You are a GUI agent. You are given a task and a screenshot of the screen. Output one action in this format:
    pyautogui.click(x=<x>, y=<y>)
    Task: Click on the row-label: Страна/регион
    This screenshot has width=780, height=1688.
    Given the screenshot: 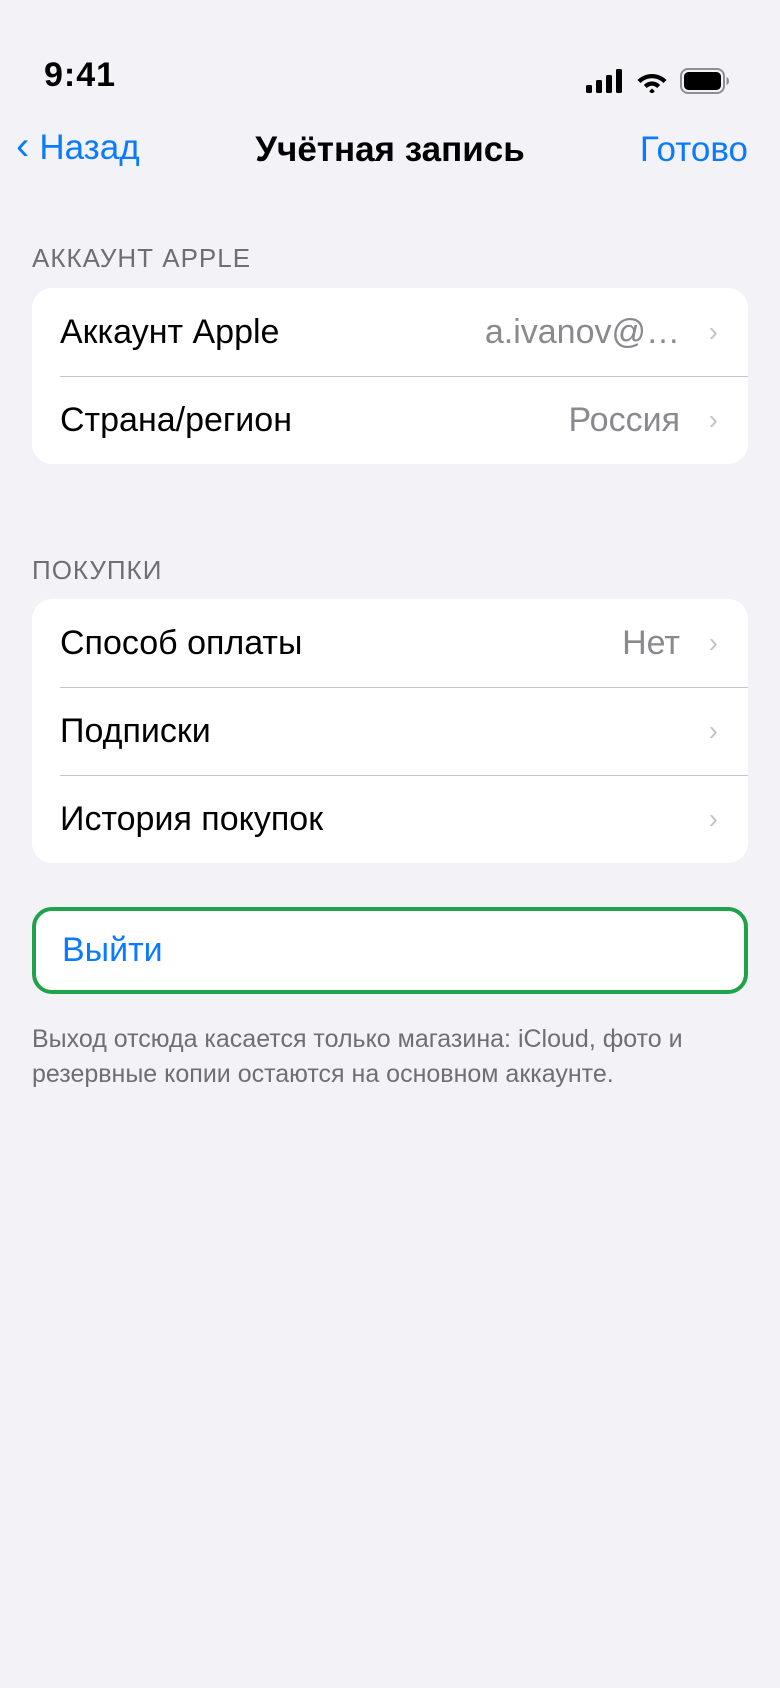 What is the action you would take?
    pyautogui.click(x=176, y=419)
    